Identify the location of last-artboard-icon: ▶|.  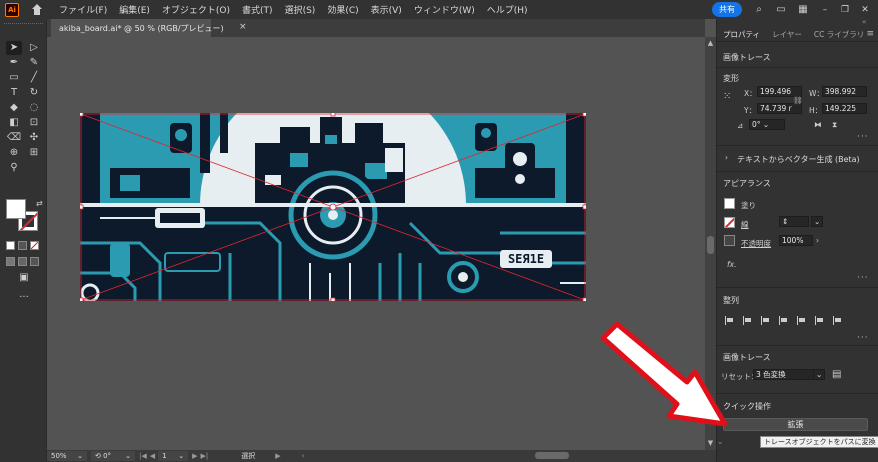
(205, 456).